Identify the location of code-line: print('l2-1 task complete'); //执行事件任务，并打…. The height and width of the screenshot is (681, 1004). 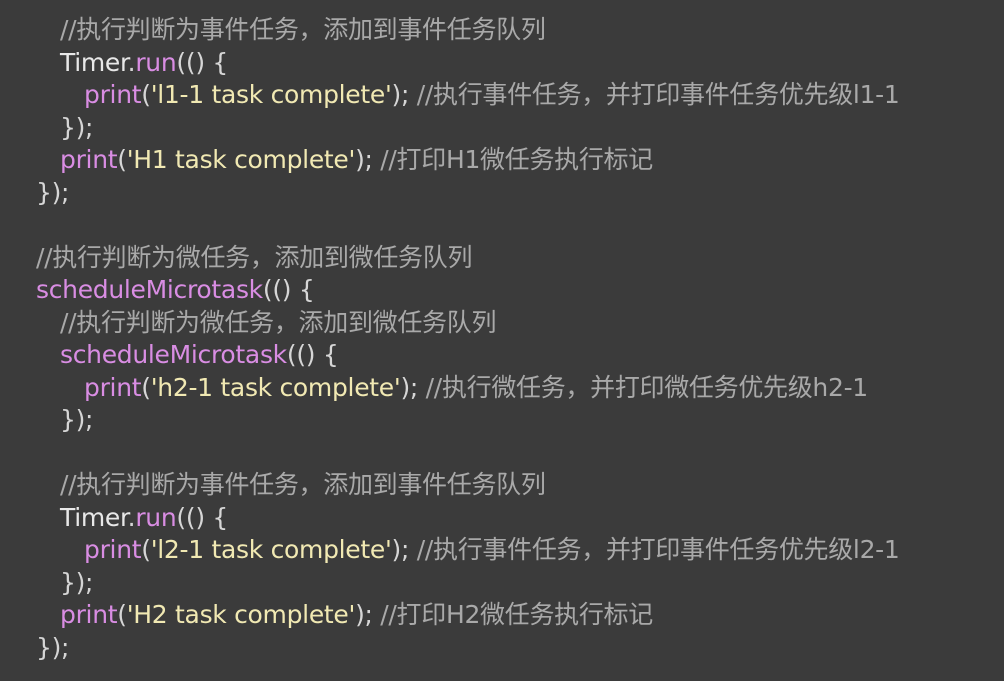
(502, 550).